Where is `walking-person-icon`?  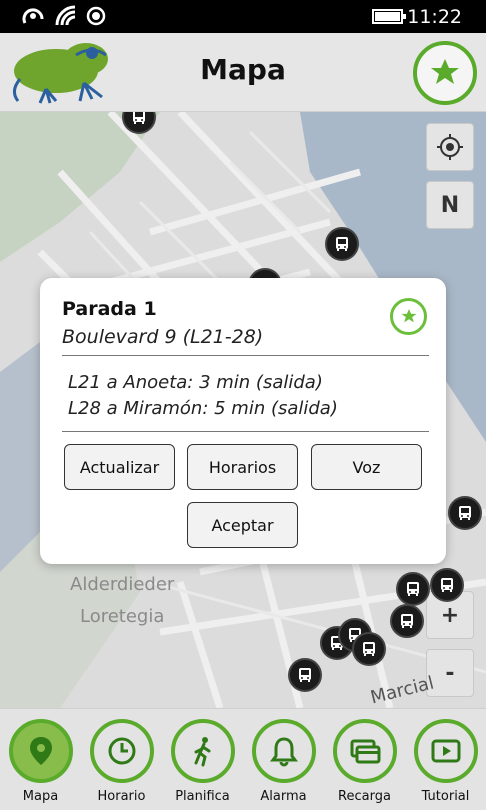 walking-person-icon is located at coordinates (202, 752).